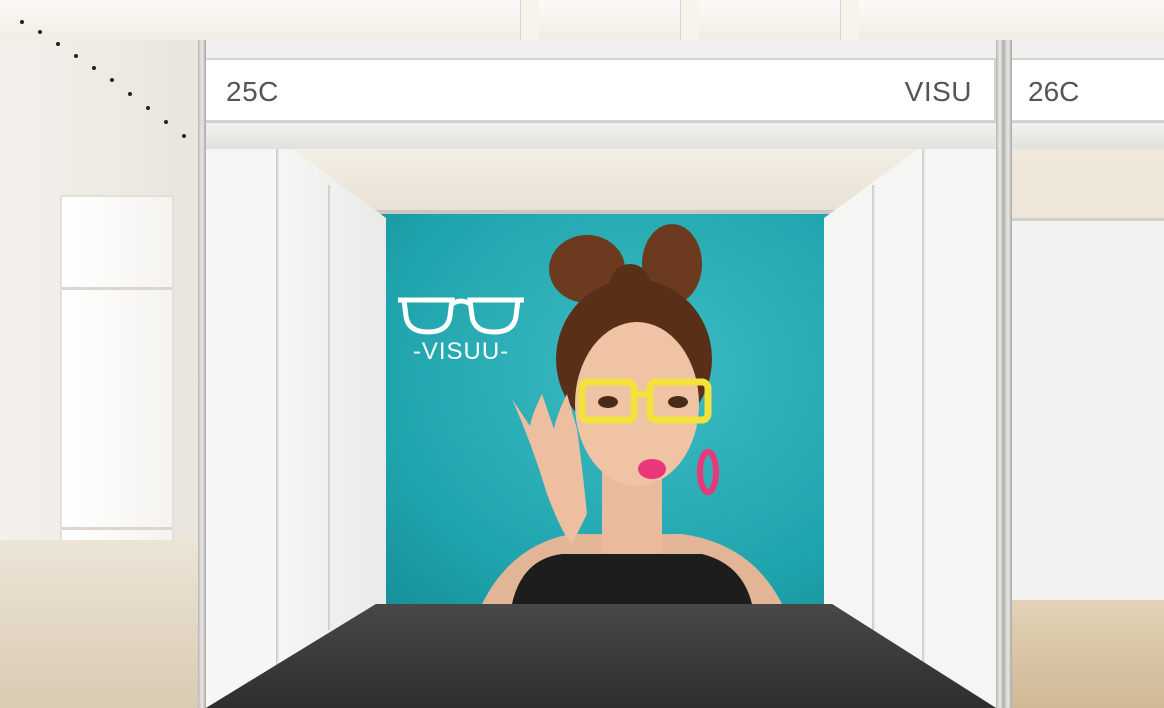  What do you see at coordinates (110, 95) in the screenshot?
I see `ceiling-lights` at bounding box center [110, 95].